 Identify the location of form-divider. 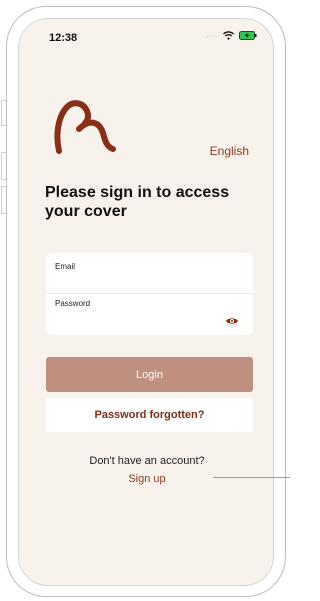
(149, 293).